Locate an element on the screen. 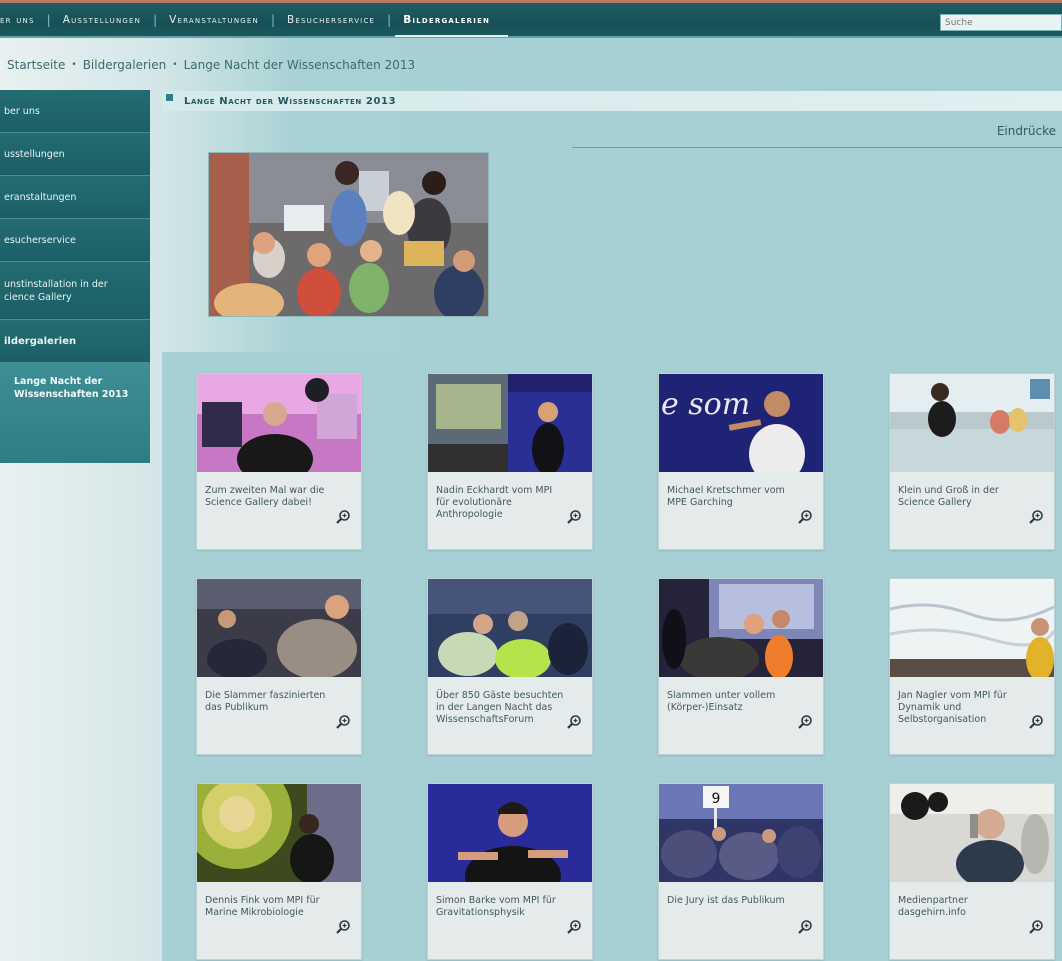 This screenshot has height=961, width=1062. sidebar-subitem-lange-nacht: Lange Nacht der Wissenschaften 2013 is located at coordinates (75, 413).